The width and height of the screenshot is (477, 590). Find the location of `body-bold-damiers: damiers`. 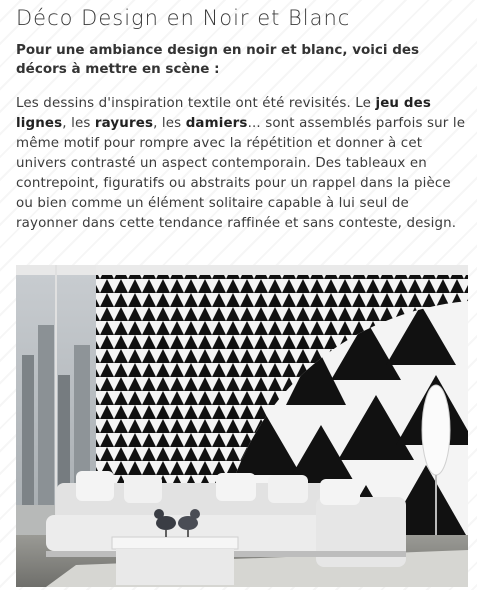

body-bold-damiers: damiers is located at coordinates (216, 123).